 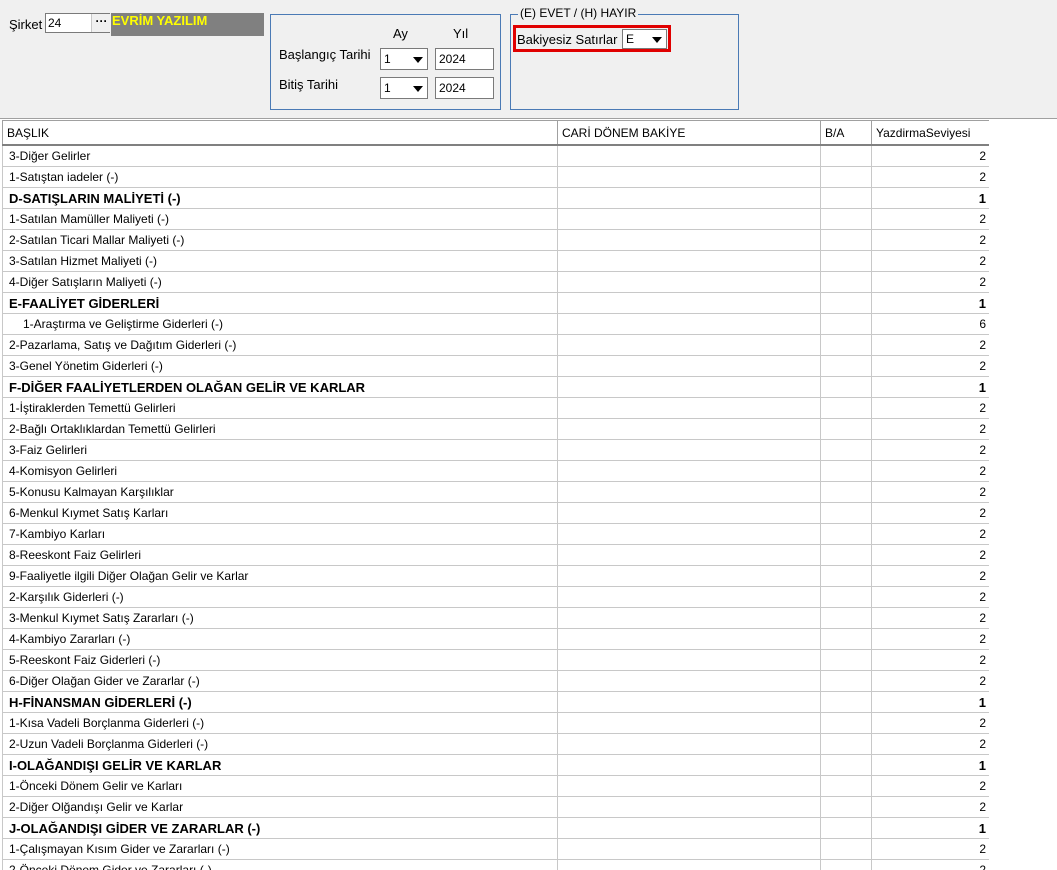 What do you see at coordinates (404, 88) in the screenshot?
I see `end-month-select: 1` at bounding box center [404, 88].